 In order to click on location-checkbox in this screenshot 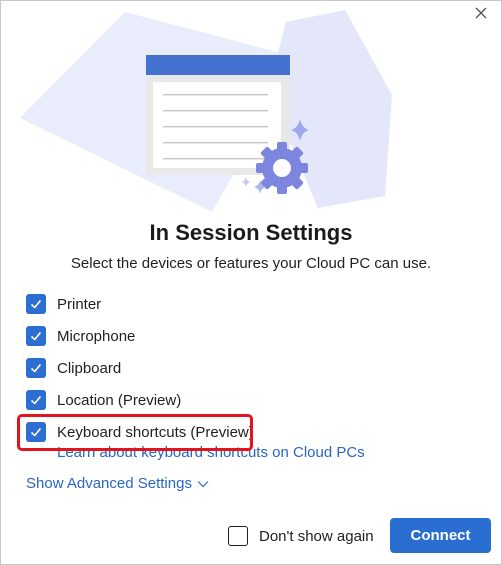, I will do `click(36, 400)`.